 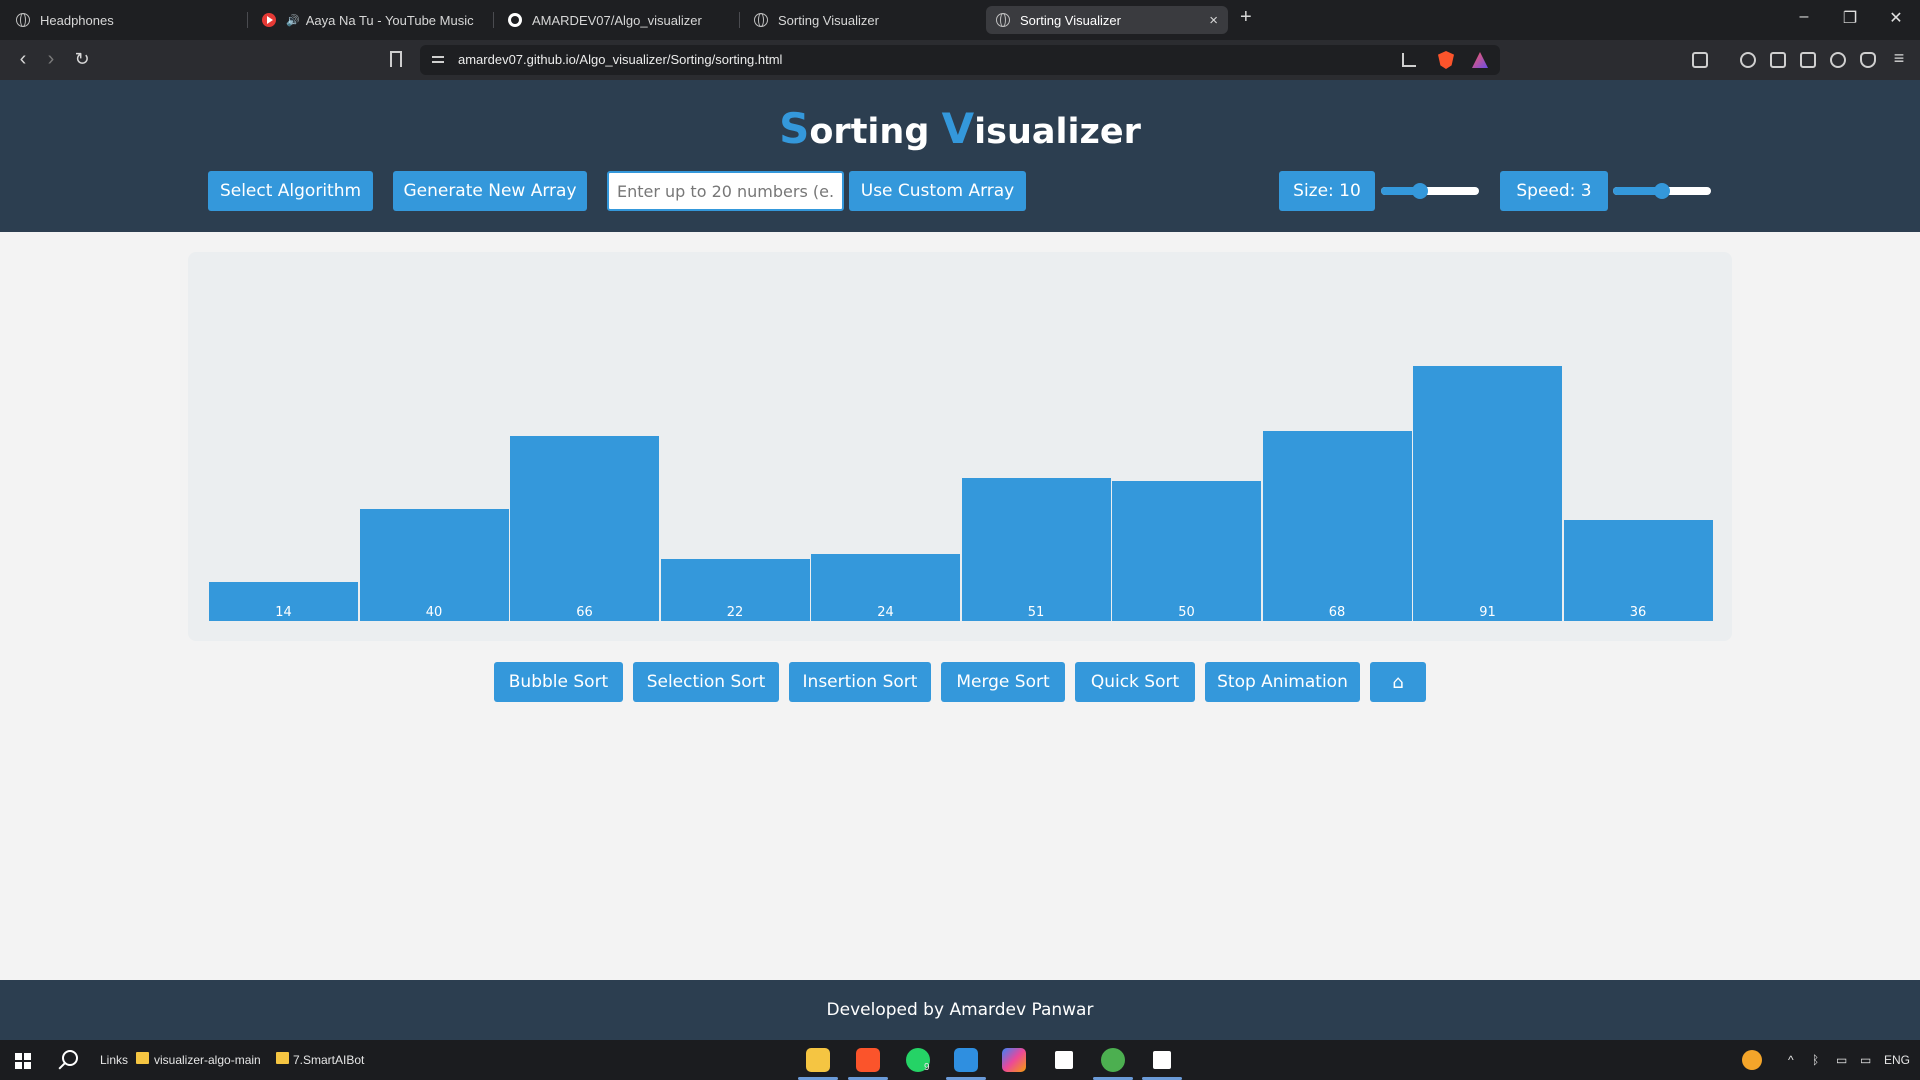 I want to click on links-toolbar-label: Links, so click(x=114, y=1060).